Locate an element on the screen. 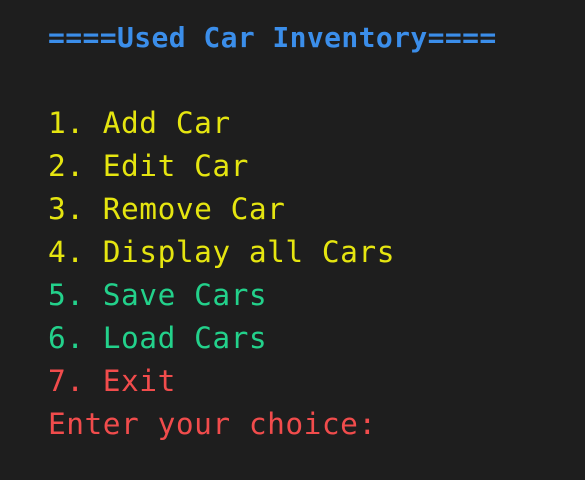 The width and height of the screenshot is (585, 480). menu-option-exit: 7. Exit is located at coordinates (112, 381).